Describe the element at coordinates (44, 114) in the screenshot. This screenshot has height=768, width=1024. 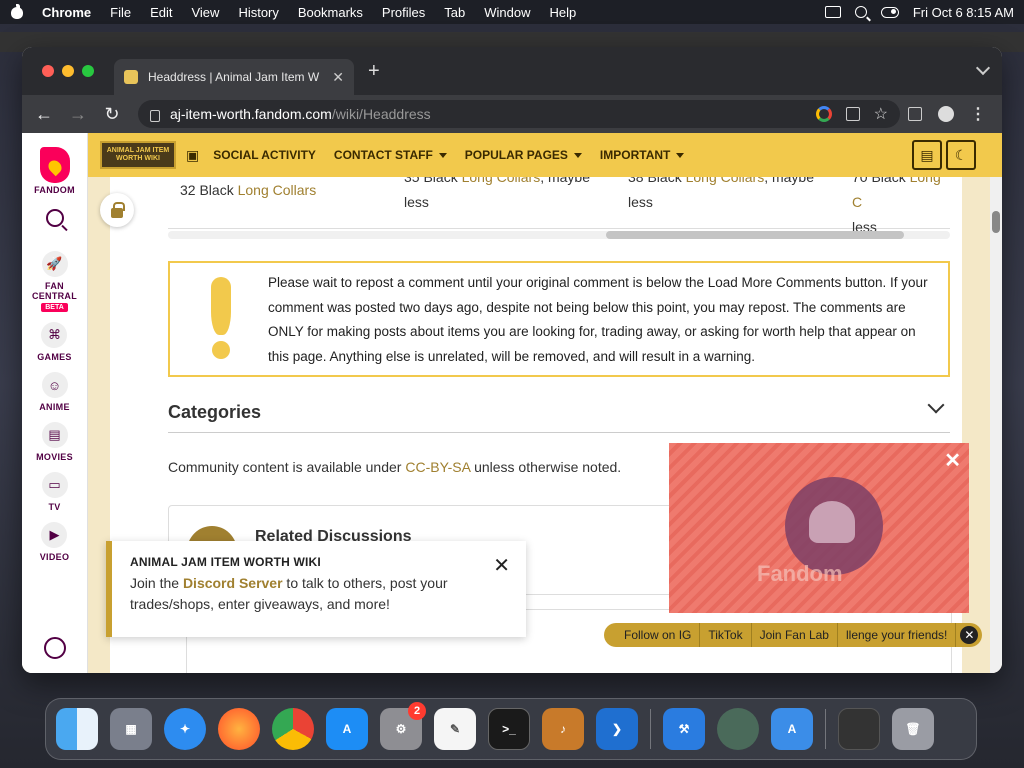
I see `back-button: ←` at that location.